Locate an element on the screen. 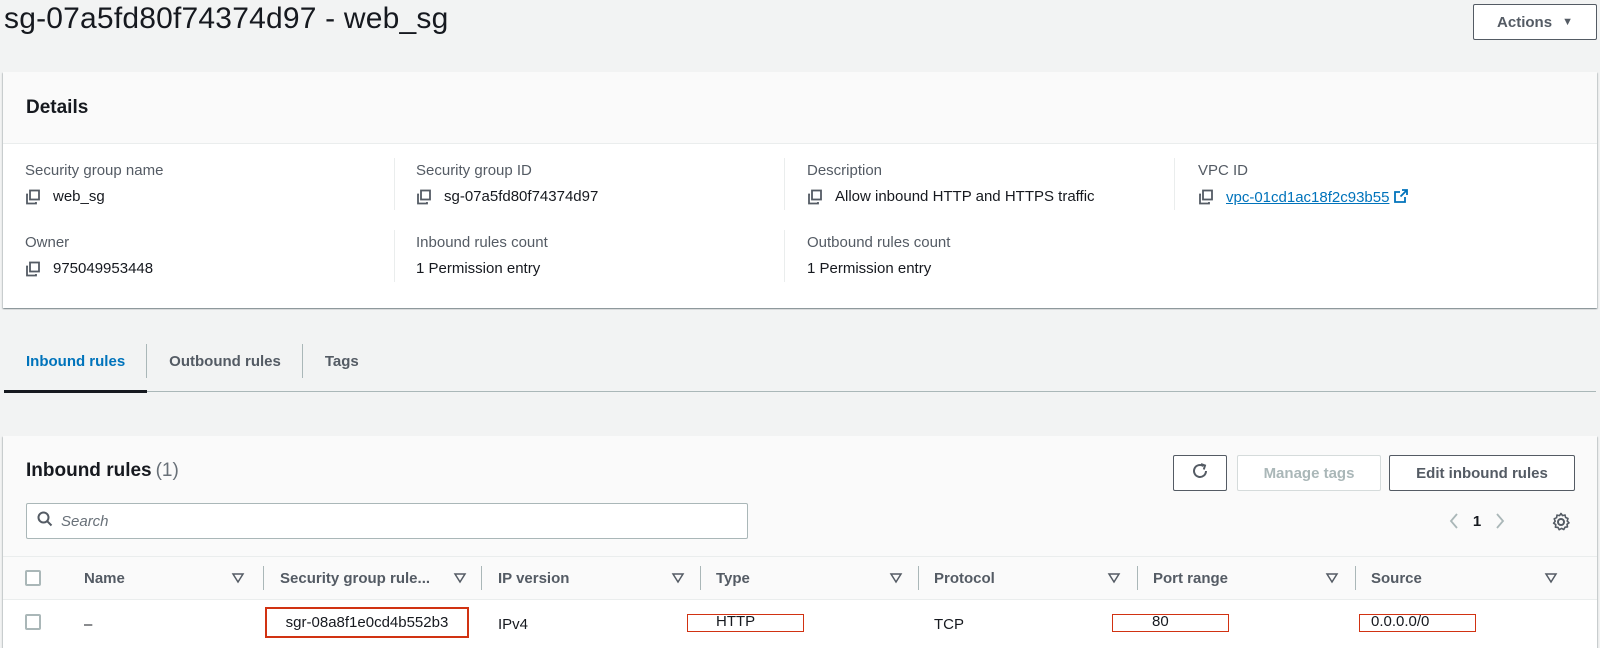 Image resolution: width=1600 pixels, height=648 pixels. field-vpc-id: VPC ID vpc-01cd1ac18f2c93b55 is located at coordinates (1303, 184).